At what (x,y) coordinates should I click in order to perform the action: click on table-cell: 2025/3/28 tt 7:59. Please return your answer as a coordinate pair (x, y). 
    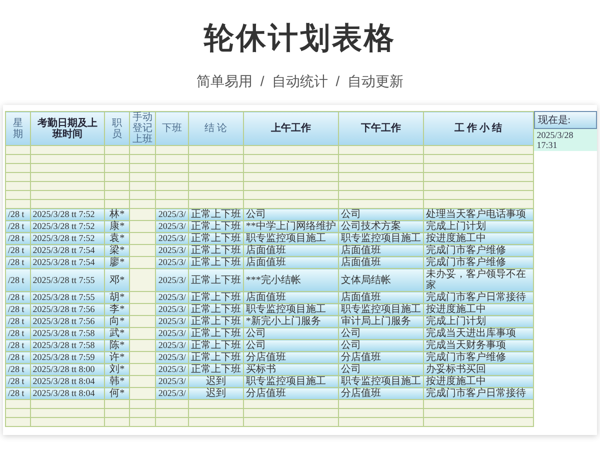
    Looking at the image, I should click on (67, 358).